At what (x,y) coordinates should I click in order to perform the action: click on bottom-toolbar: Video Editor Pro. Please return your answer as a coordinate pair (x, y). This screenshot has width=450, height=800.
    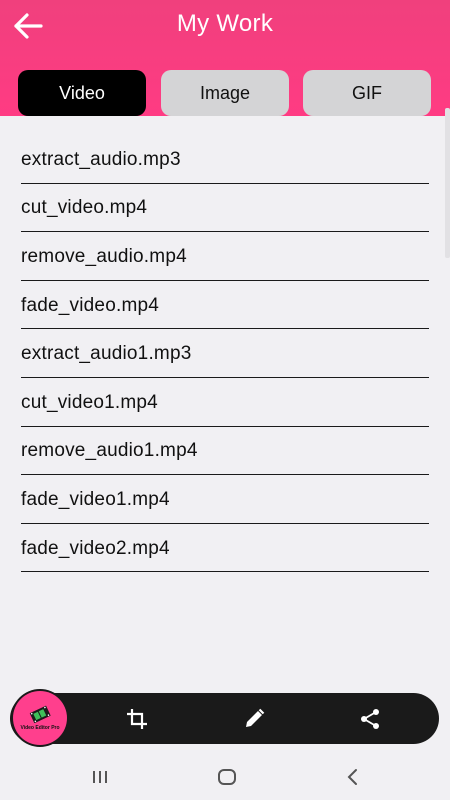
    Looking at the image, I should click on (224, 718).